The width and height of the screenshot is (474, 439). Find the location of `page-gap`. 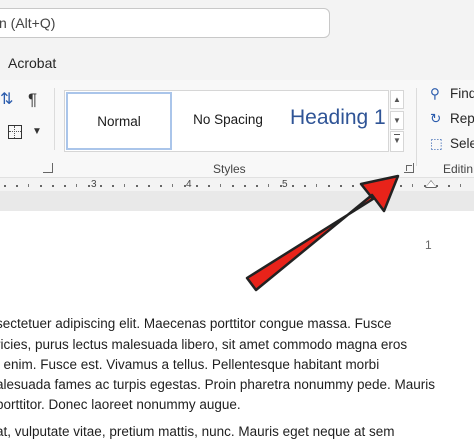

page-gap is located at coordinates (237, 201).